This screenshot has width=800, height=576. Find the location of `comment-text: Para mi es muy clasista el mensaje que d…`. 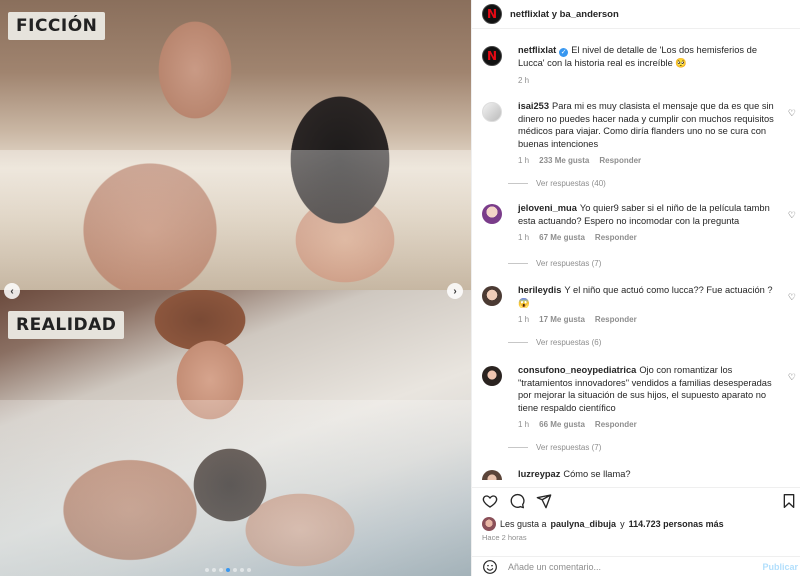

comment-text: Para mi es muy clasista el mensaje que d… is located at coordinates (646, 125).